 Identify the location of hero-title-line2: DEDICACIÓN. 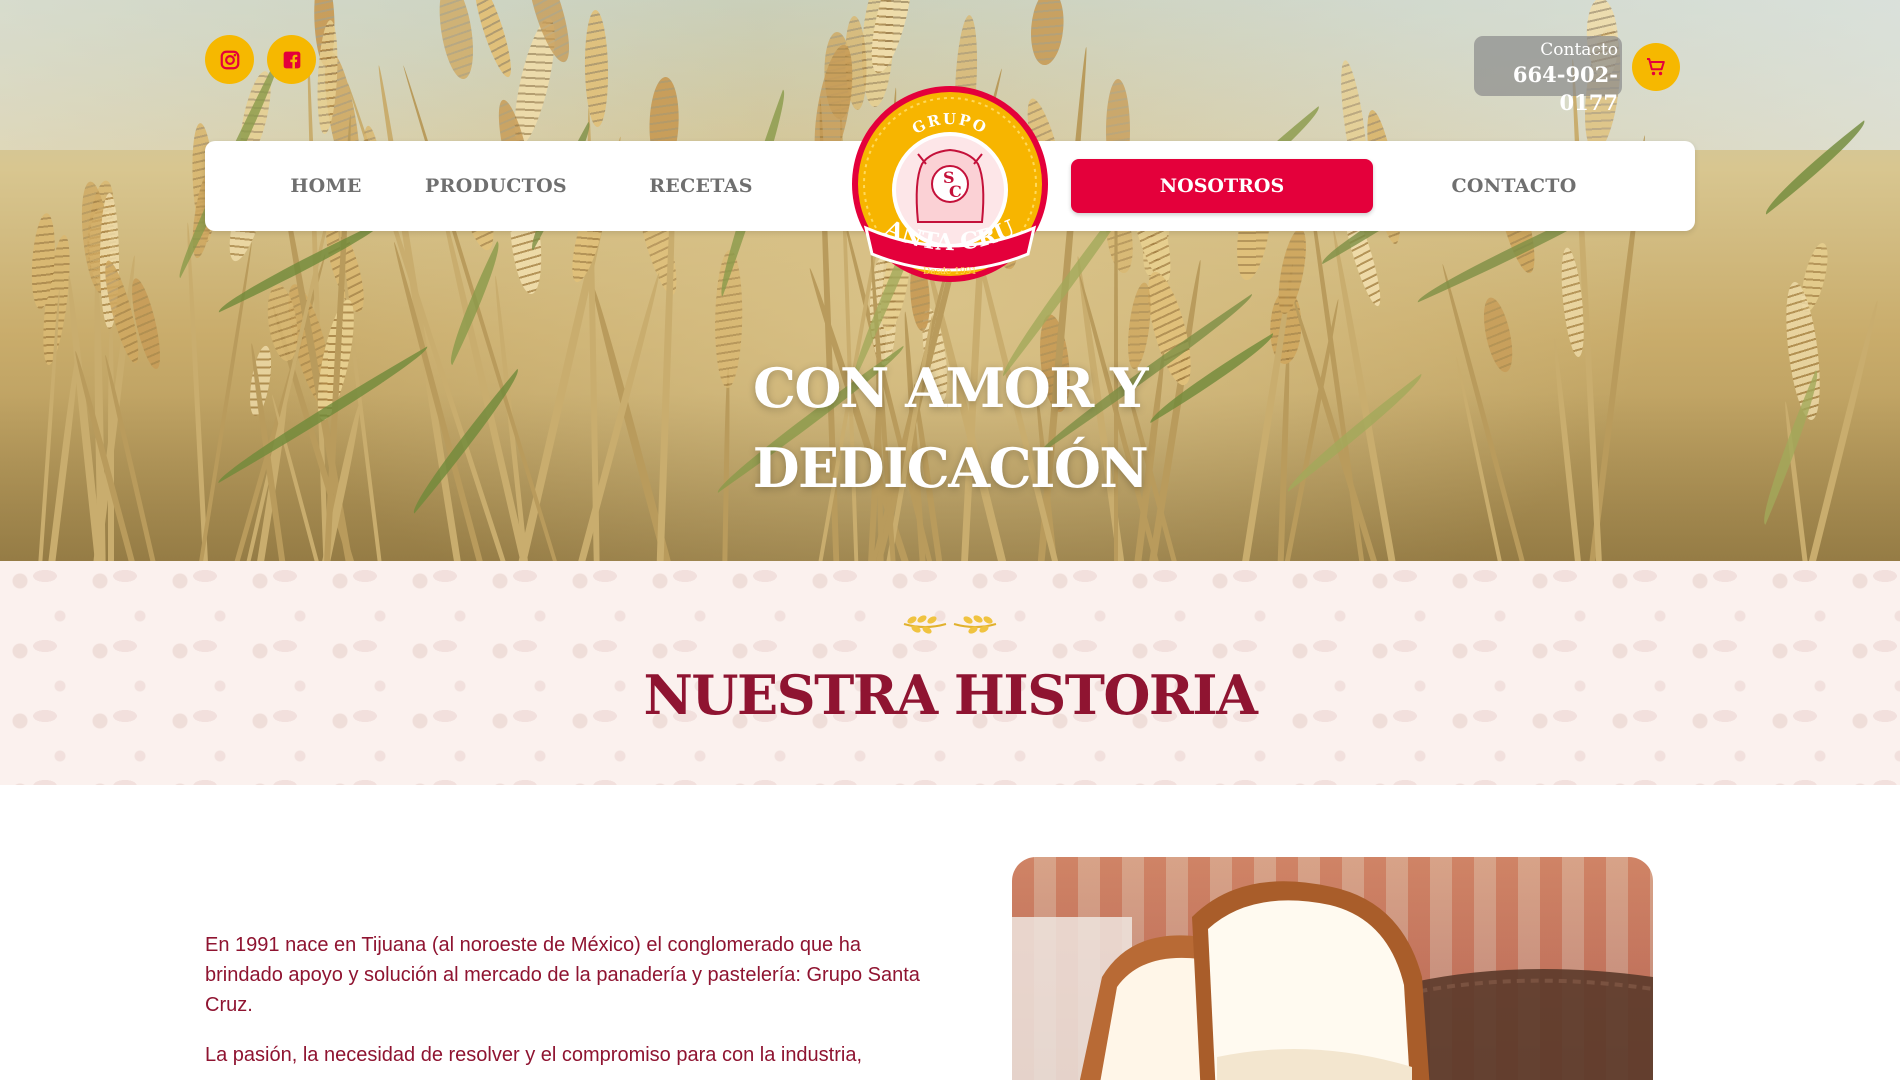
(950, 468).